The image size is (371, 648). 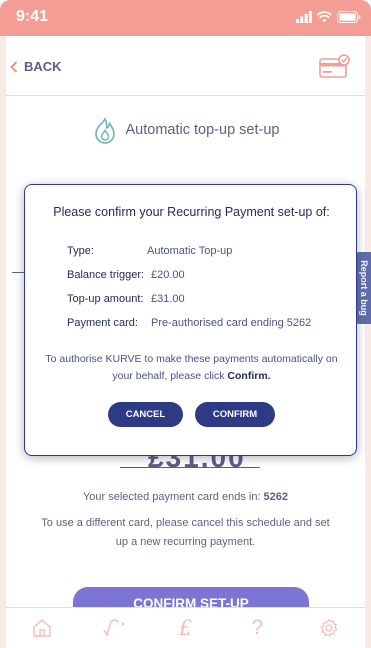 What do you see at coordinates (168, 275) in the screenshot?
I see `balance-trigger-value: £20.00` at bounding box center [168, 275].